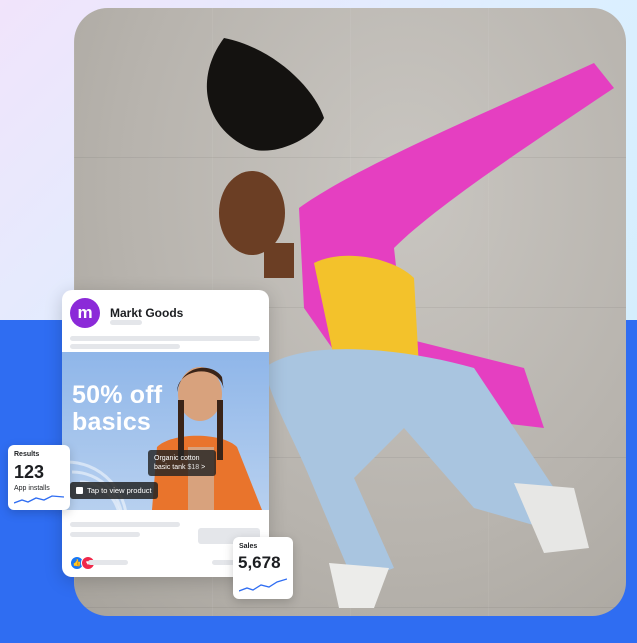 The image size is (637, 643). Describe the element at coordinates (248, 546) in the screenshot. I see `sales-label: Sales` at that location.